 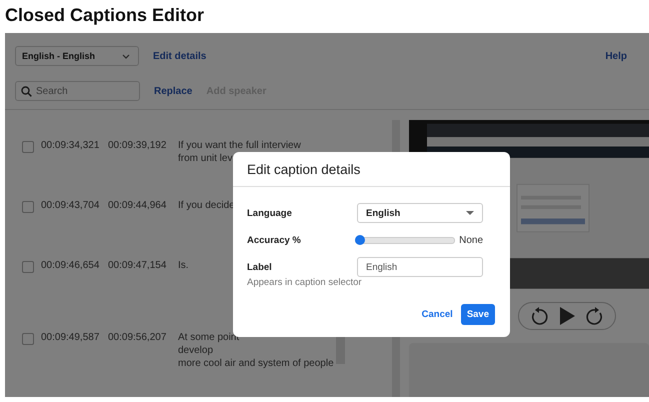 What do you see at coordinates (206, 158) in the screenshot?
I see `caption-text: from unit lev` at bounding box center [206, 158].